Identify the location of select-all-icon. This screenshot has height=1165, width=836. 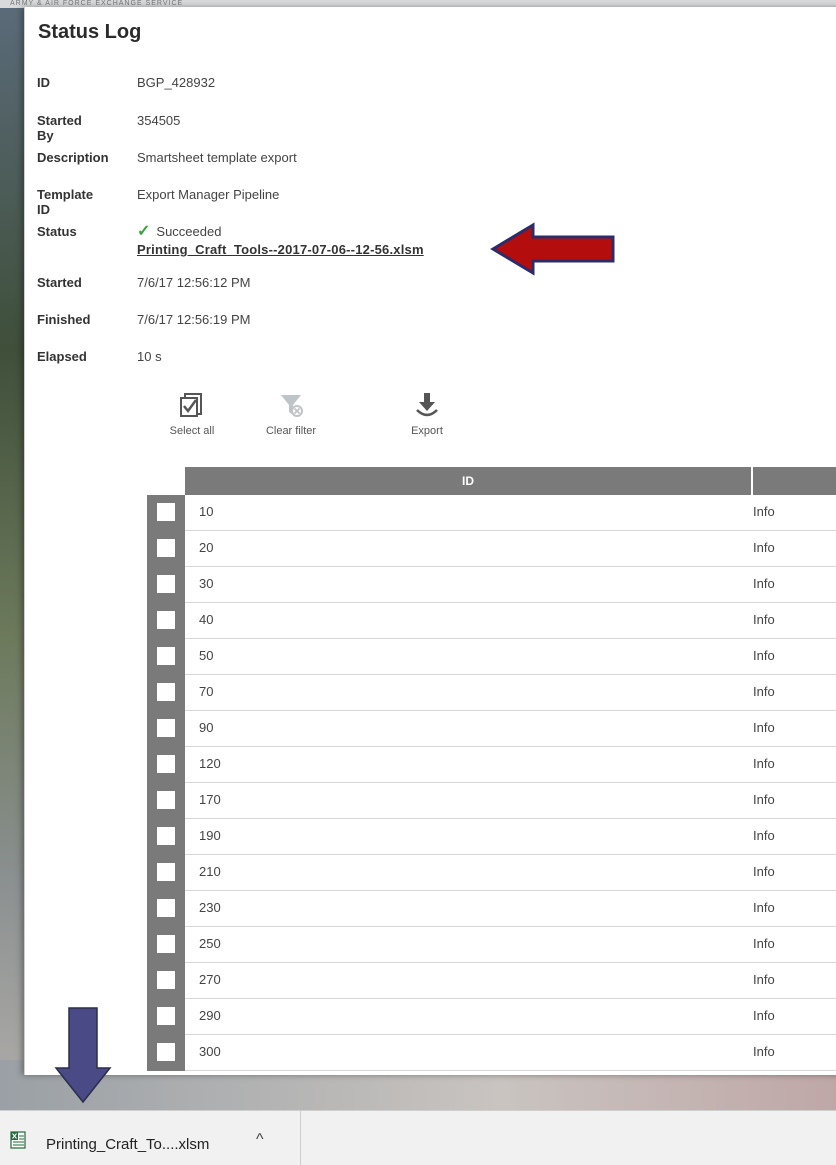
(191, 405).